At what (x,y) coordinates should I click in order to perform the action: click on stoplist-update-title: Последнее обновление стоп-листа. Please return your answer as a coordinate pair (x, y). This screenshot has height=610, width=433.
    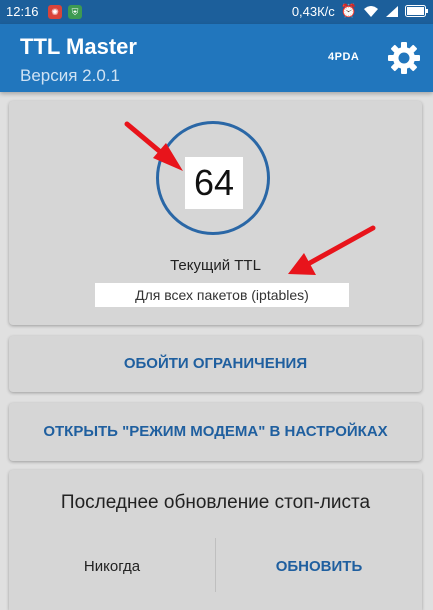
    Looking at the image, I should click on (215, 502).